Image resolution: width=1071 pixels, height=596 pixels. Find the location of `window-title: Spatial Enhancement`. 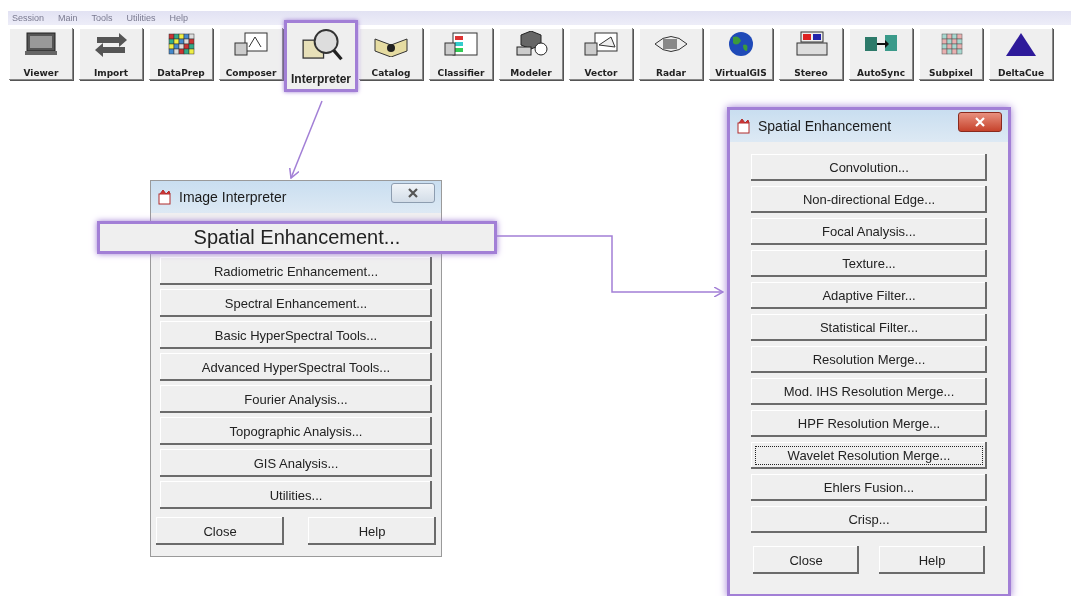

window-title: Spatial Enhancement is located at coordinates (825, 126).